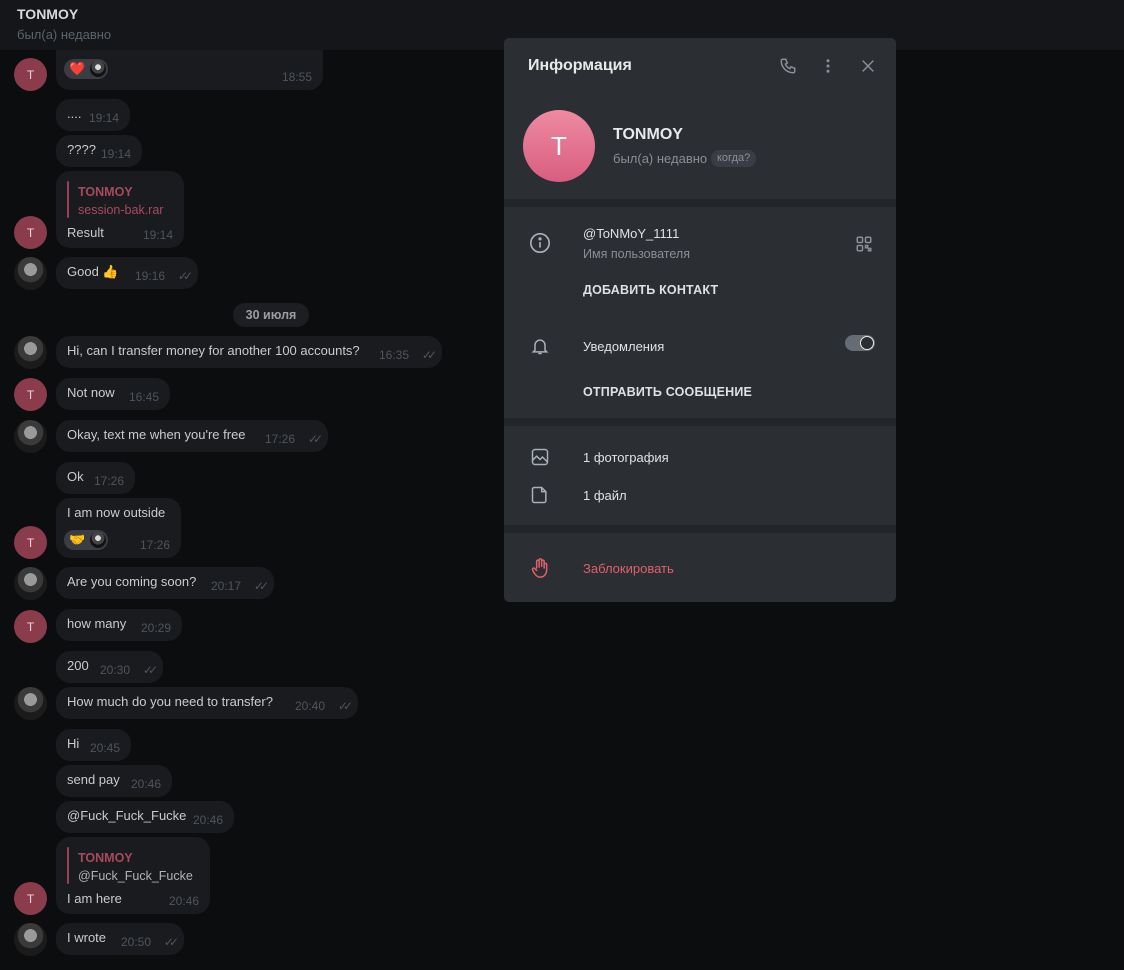  Describe the element at coordinates (145, 817) in the screenshot. I see `message-bubble: @Fuck_Fuck_Fucke 20:46` at that location.